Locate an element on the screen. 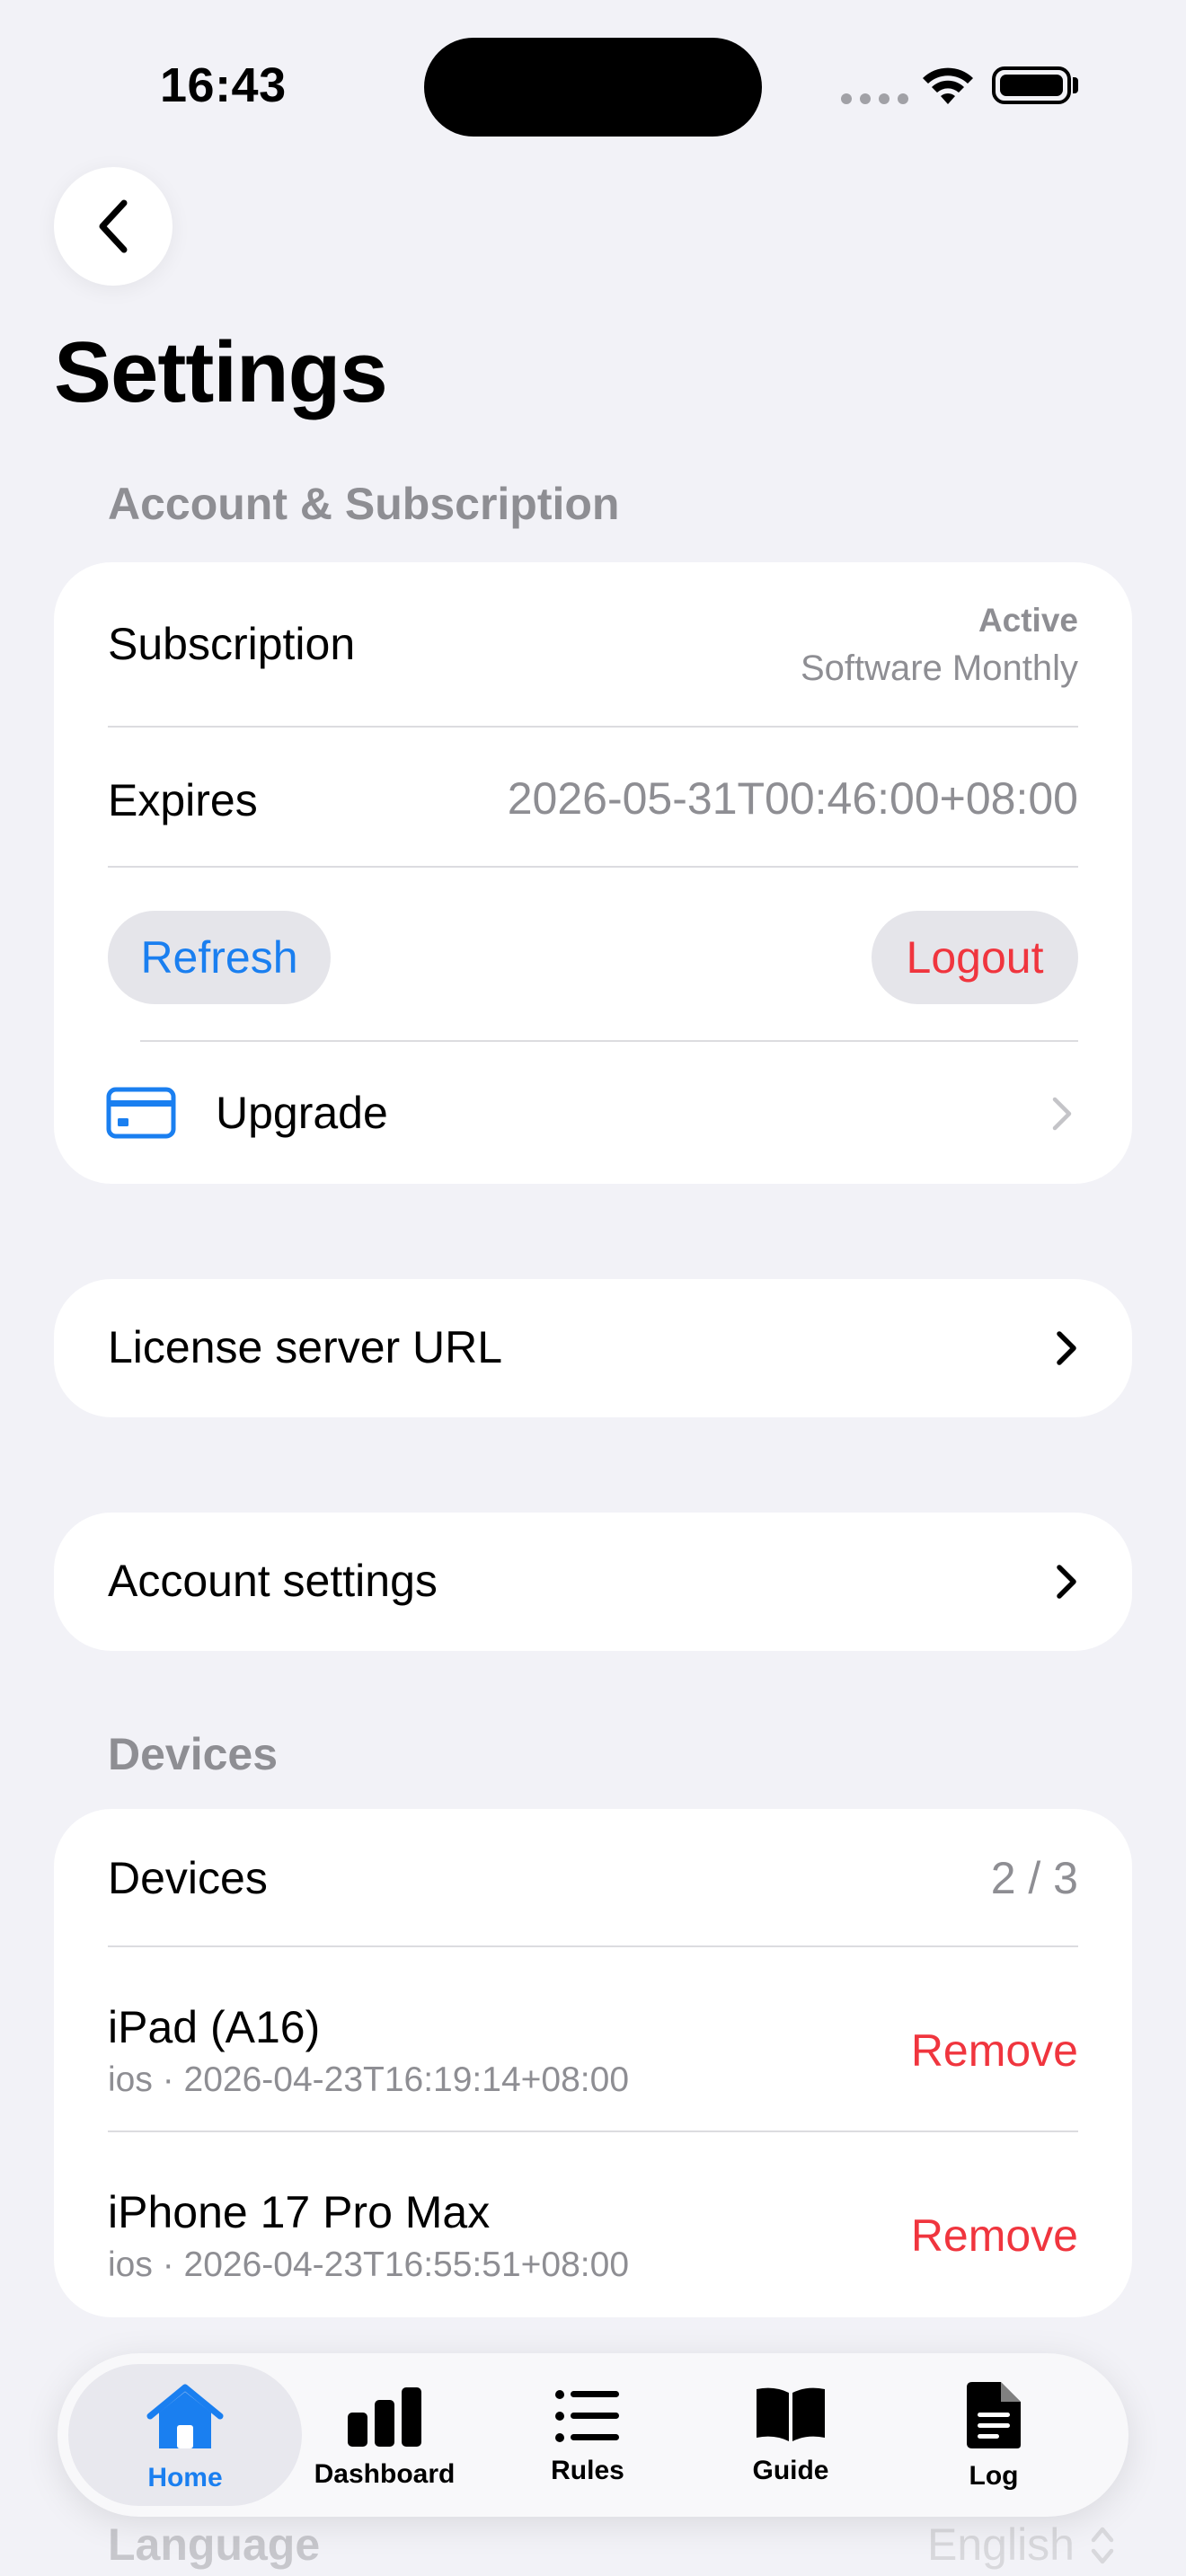 This screenshot has height=2576, width=1186. device-name: iPhone 17 Pro Max is located at coordinates (299, 2212).